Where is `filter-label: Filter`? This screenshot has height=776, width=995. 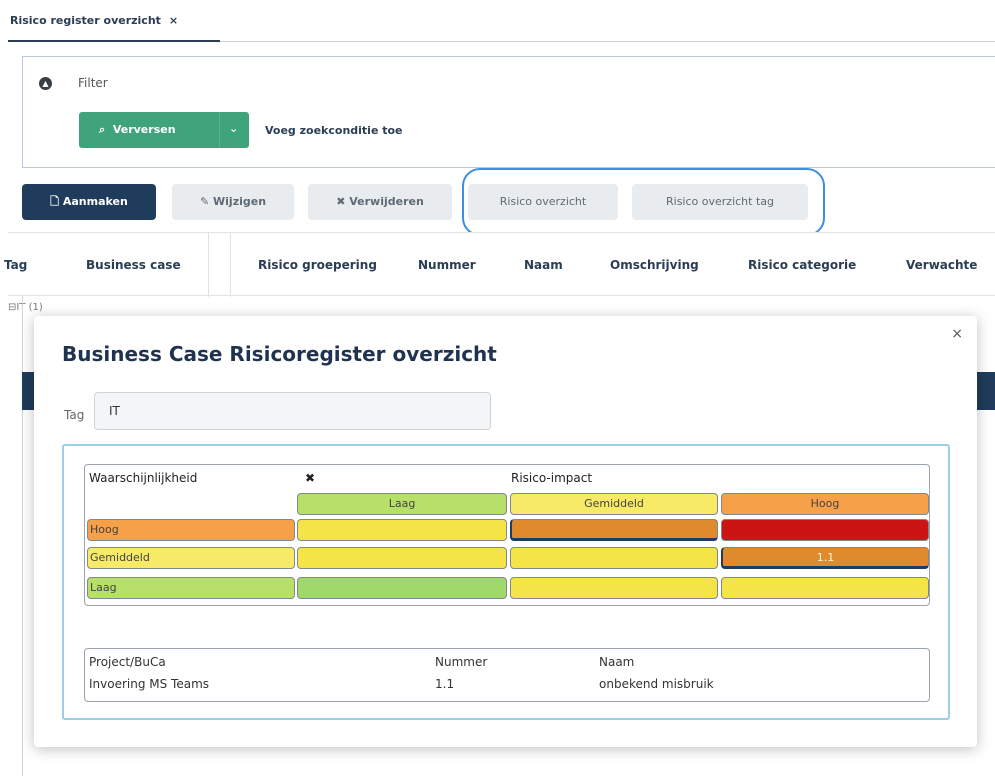 filter-label: Filter is located at coordinates (93, 83).